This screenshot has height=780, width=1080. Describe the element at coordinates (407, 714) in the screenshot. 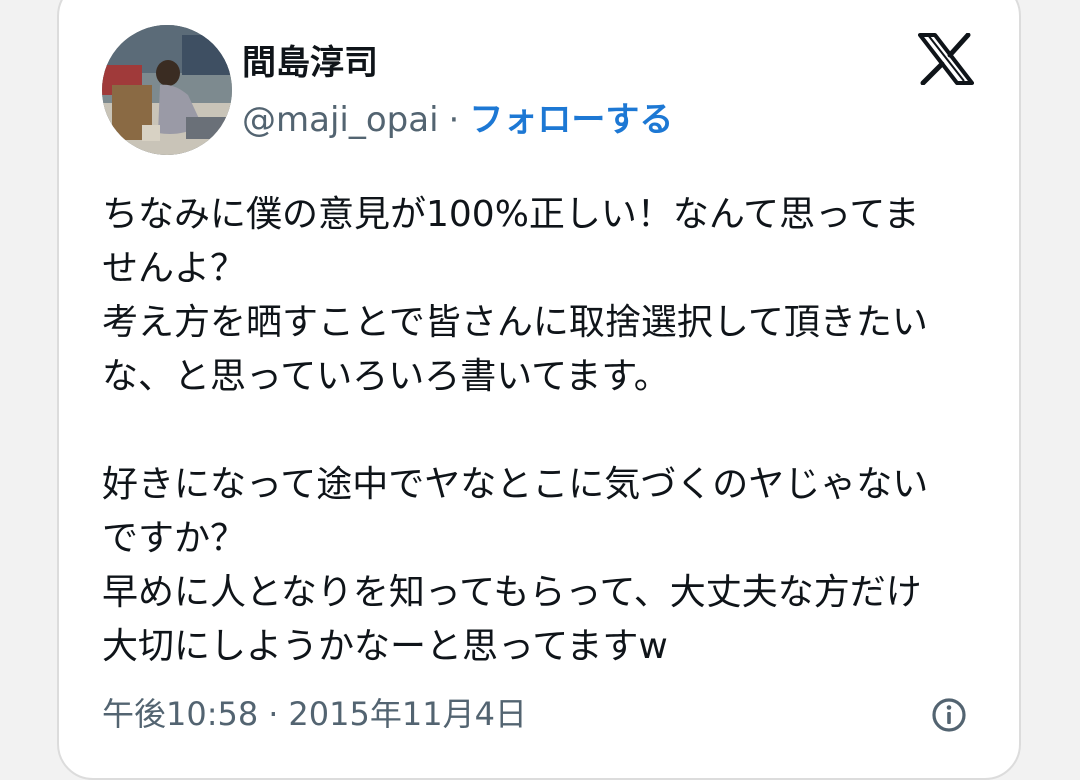

I see `tweet-date: 2015年11月4日` at that location.